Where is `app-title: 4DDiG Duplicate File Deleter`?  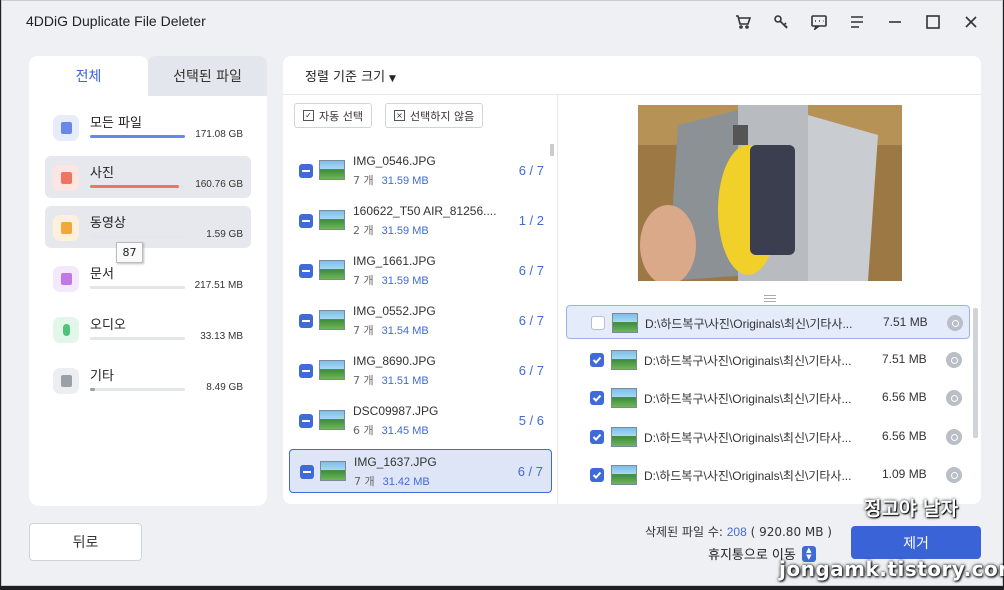
app-title: 4DDiG Duplicate File Deleter is located at coordinates (116, 21).